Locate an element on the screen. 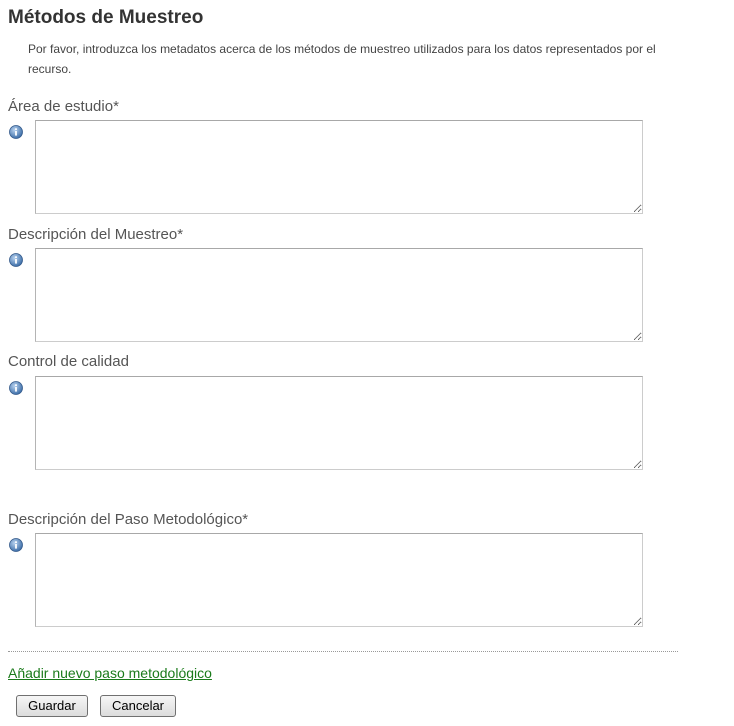  save-button: Guardar is located at coordinates (52, 706).